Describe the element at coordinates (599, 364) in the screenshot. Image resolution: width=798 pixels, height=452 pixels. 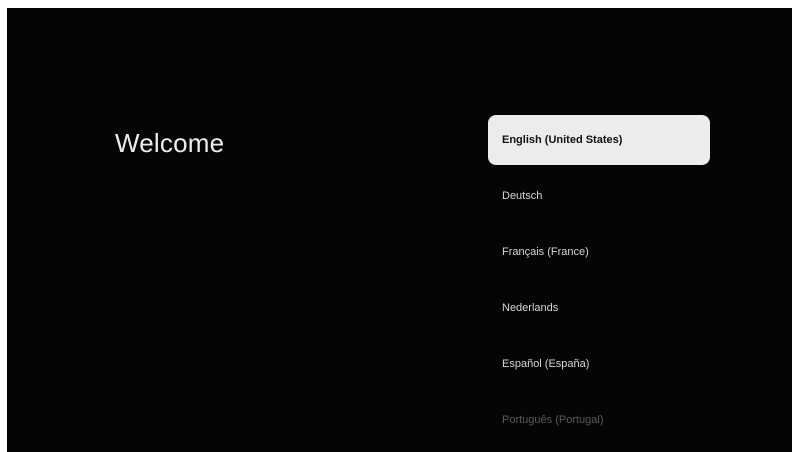
I see `language-option-espanol: Español (España)` at that location.